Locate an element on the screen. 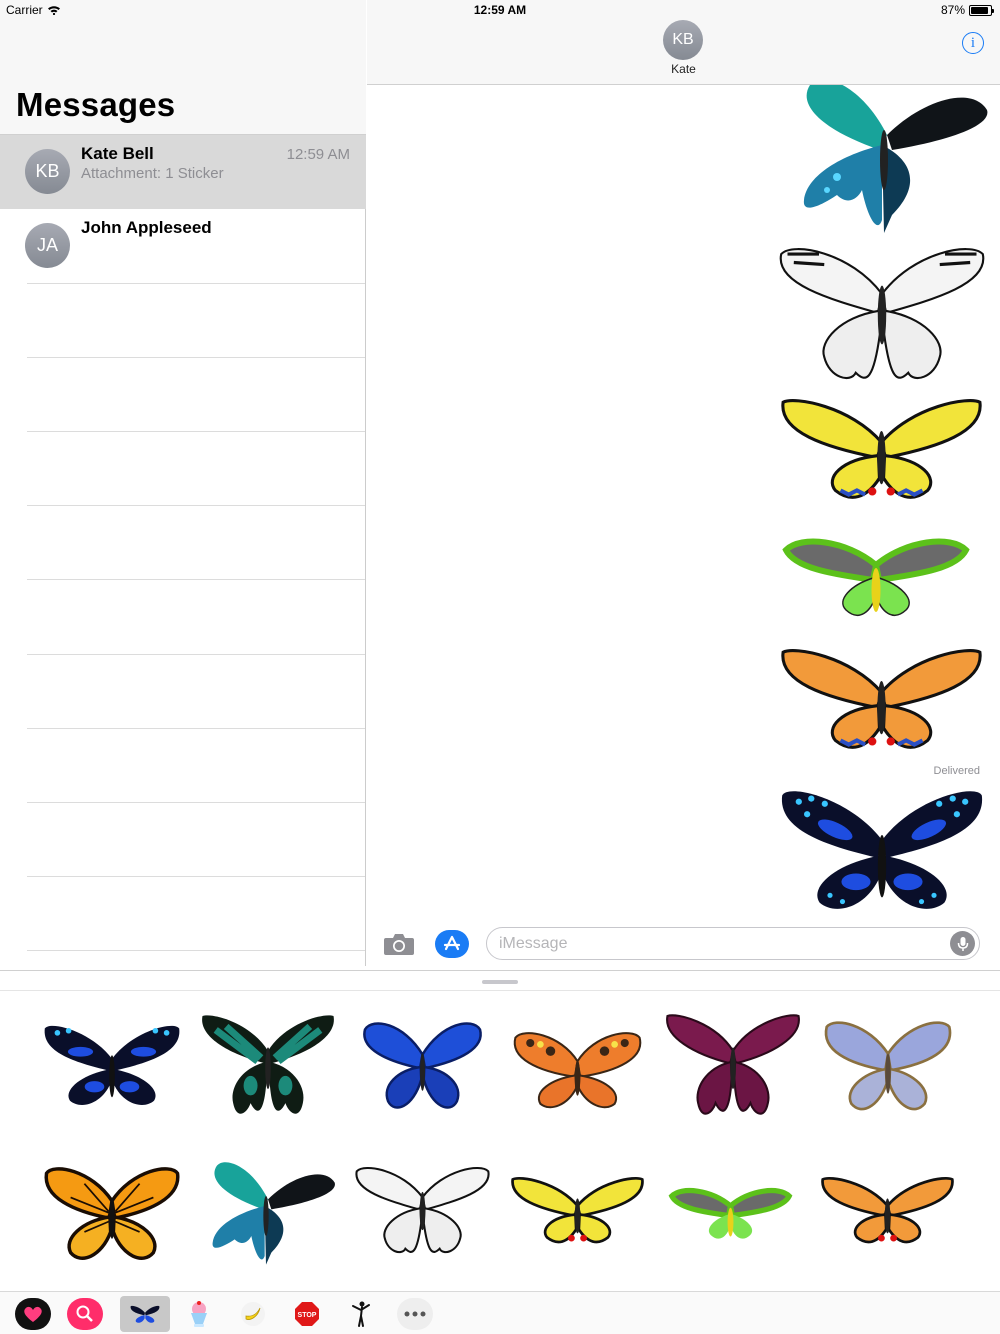  app-banana is located at coordinates (253, 1314).